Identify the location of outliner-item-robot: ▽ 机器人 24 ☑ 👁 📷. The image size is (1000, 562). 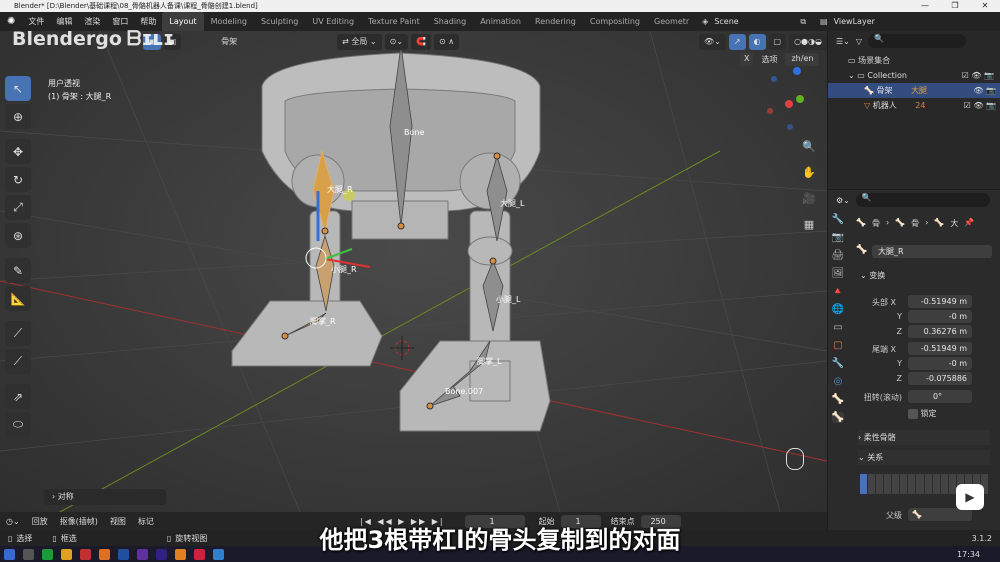
(914, 105).